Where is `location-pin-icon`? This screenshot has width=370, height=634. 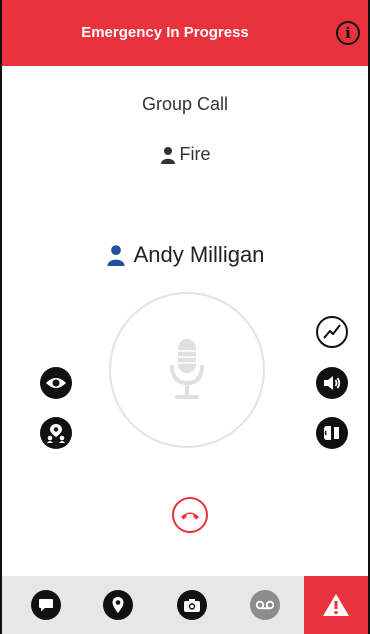 location-pin-icon is located at coordinates (118, 605).